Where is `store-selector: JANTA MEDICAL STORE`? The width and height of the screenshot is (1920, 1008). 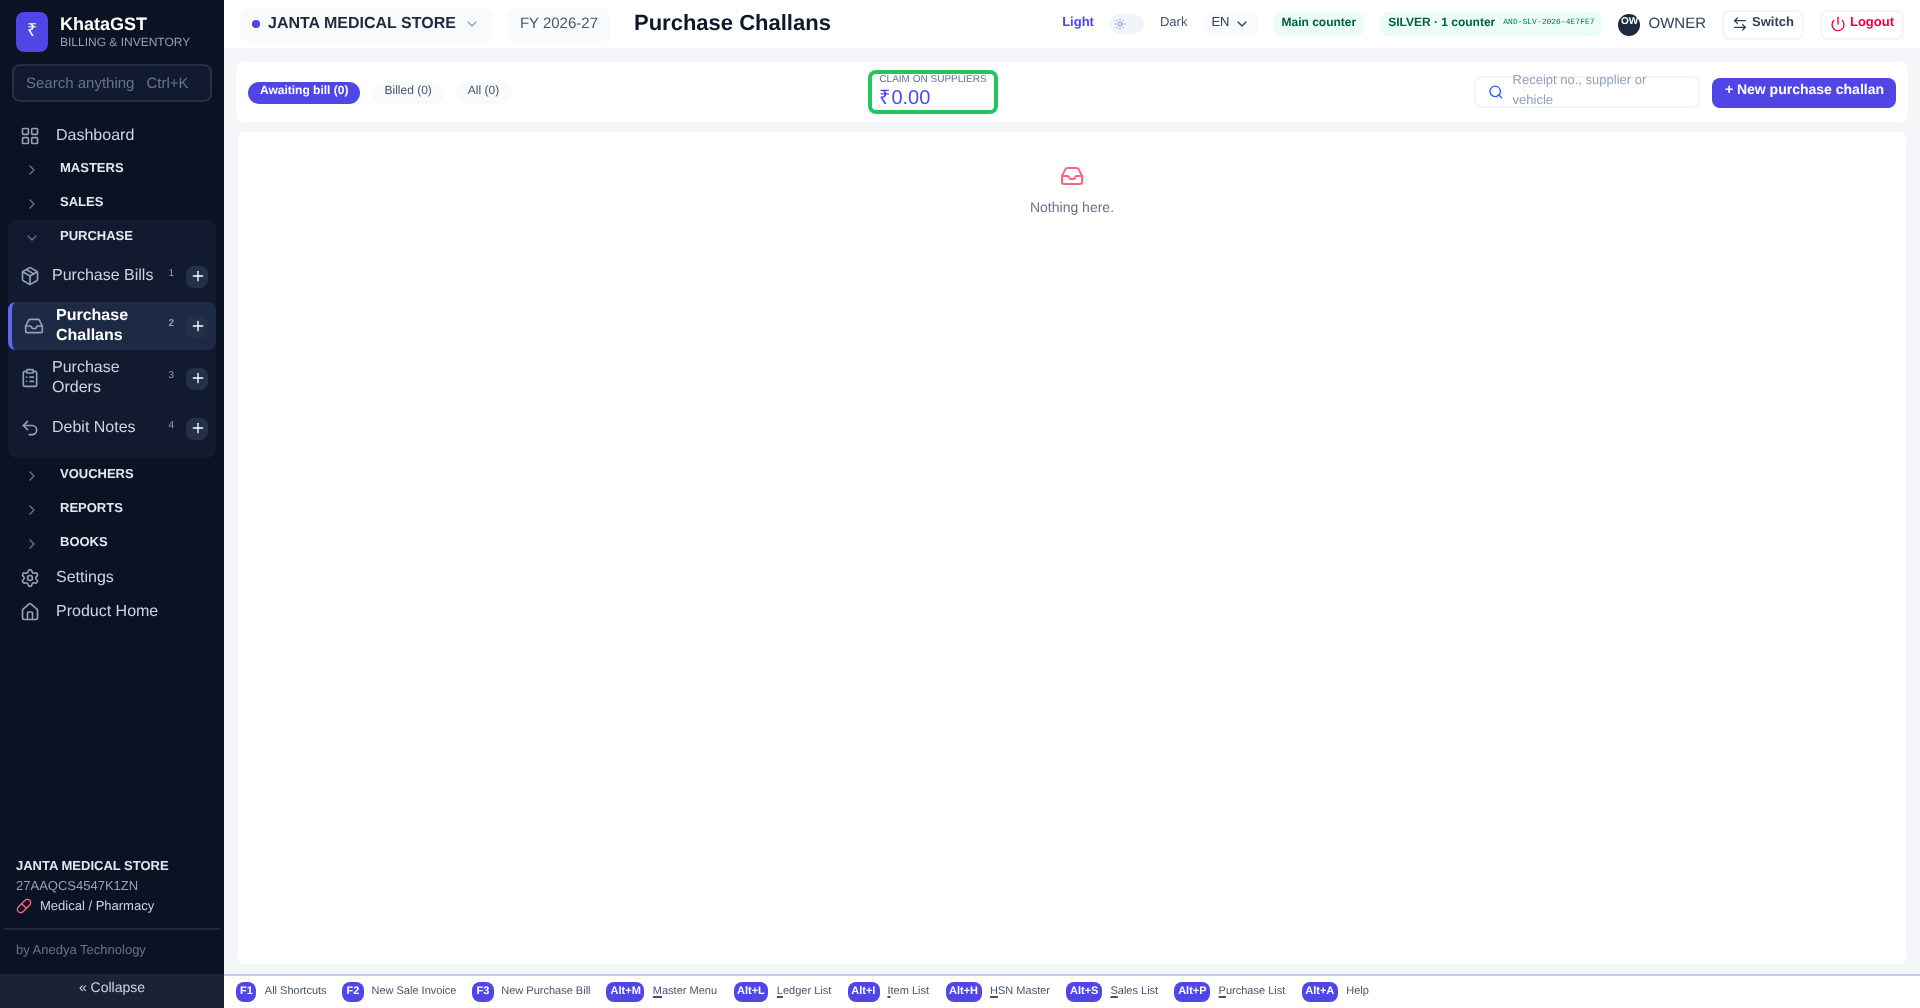
store-selector: JANTA MEDICAL STORE is located at coordinates (366, 24).